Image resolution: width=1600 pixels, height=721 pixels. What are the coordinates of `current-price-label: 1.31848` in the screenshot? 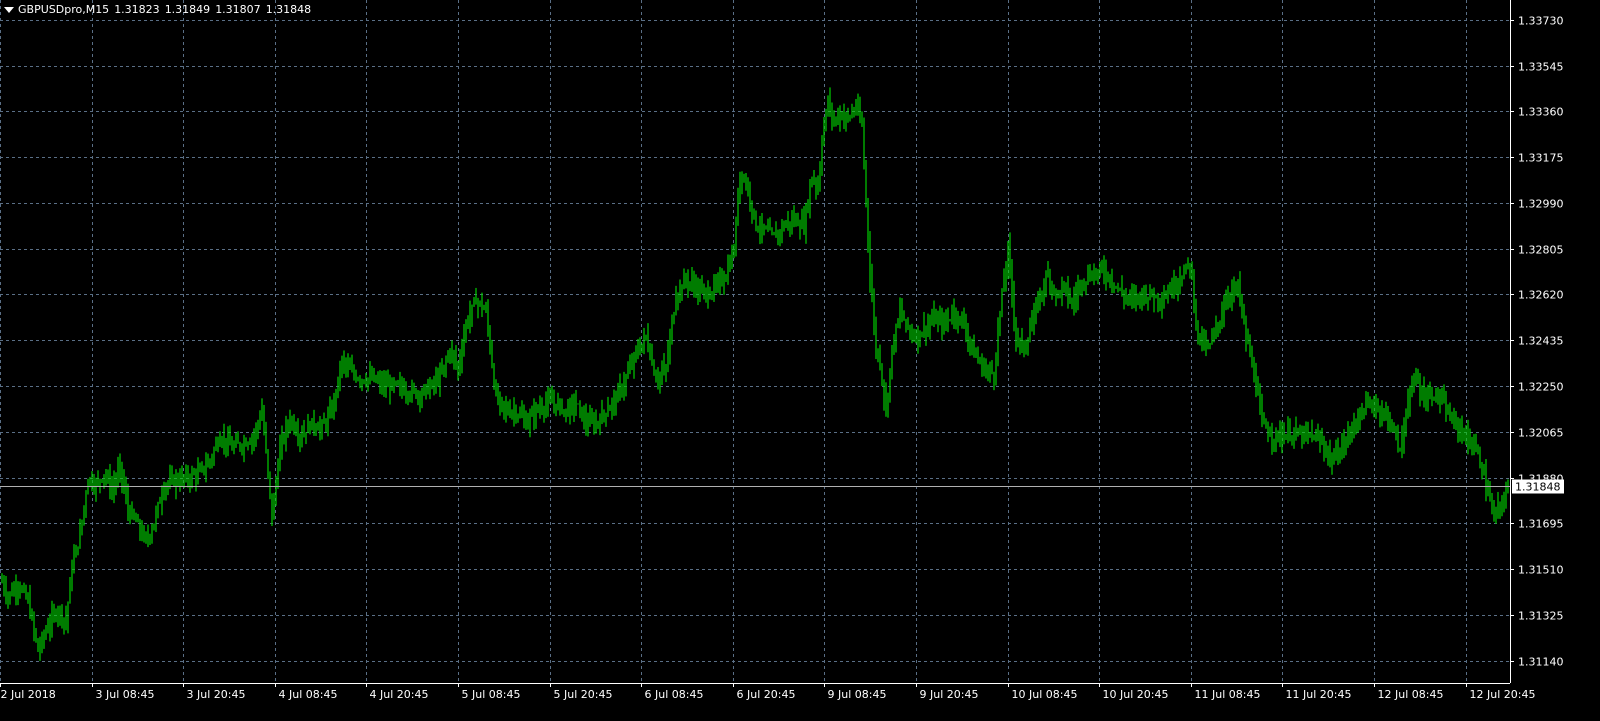 It's located at (1538, 487).